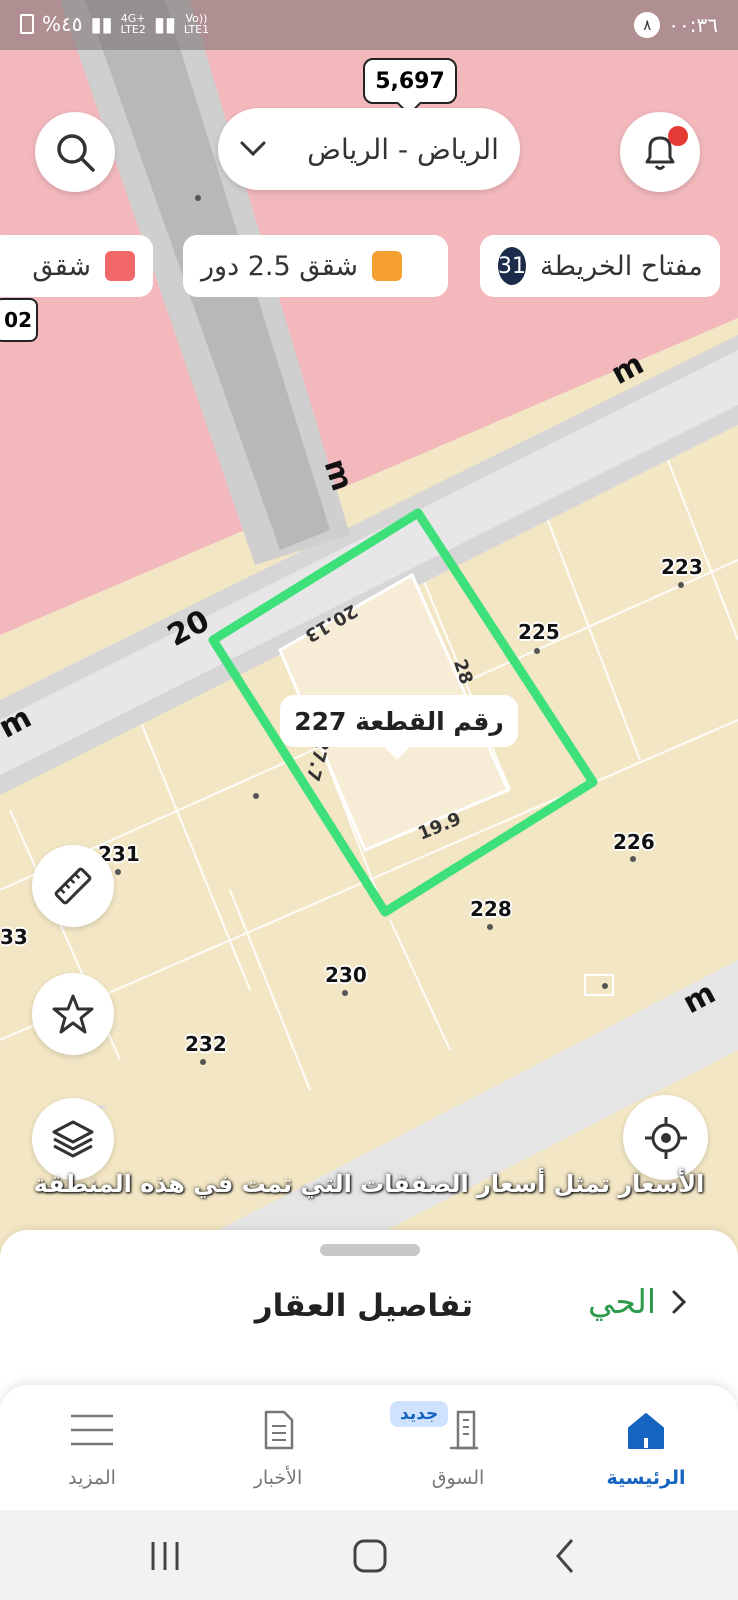 The width and height of the screenshot is (738, 1600). Describe the element at coordinates (512, 266) in the screenshot. I see `legend-count-badge: 31` at that location.